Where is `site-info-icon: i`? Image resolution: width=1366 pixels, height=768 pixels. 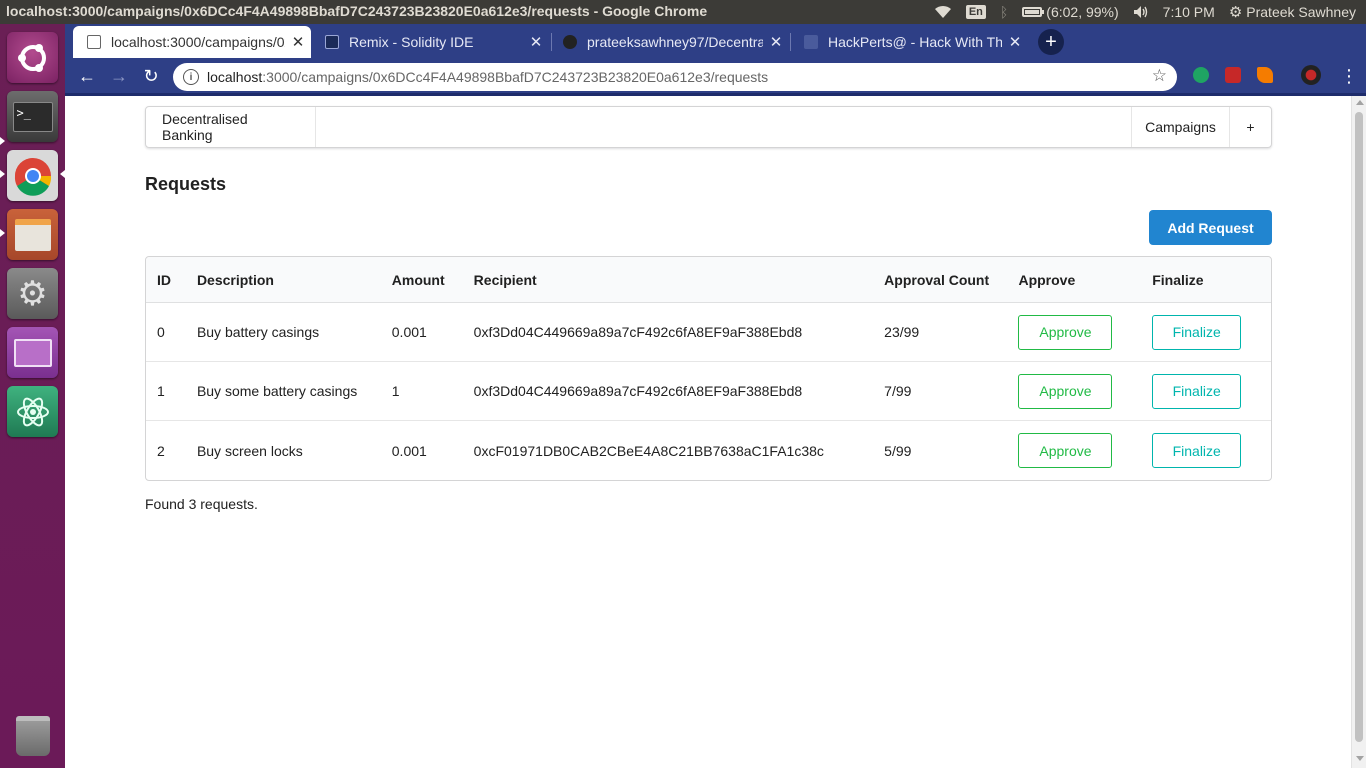 site-info-icon: i is located at coordinates (191, 77).